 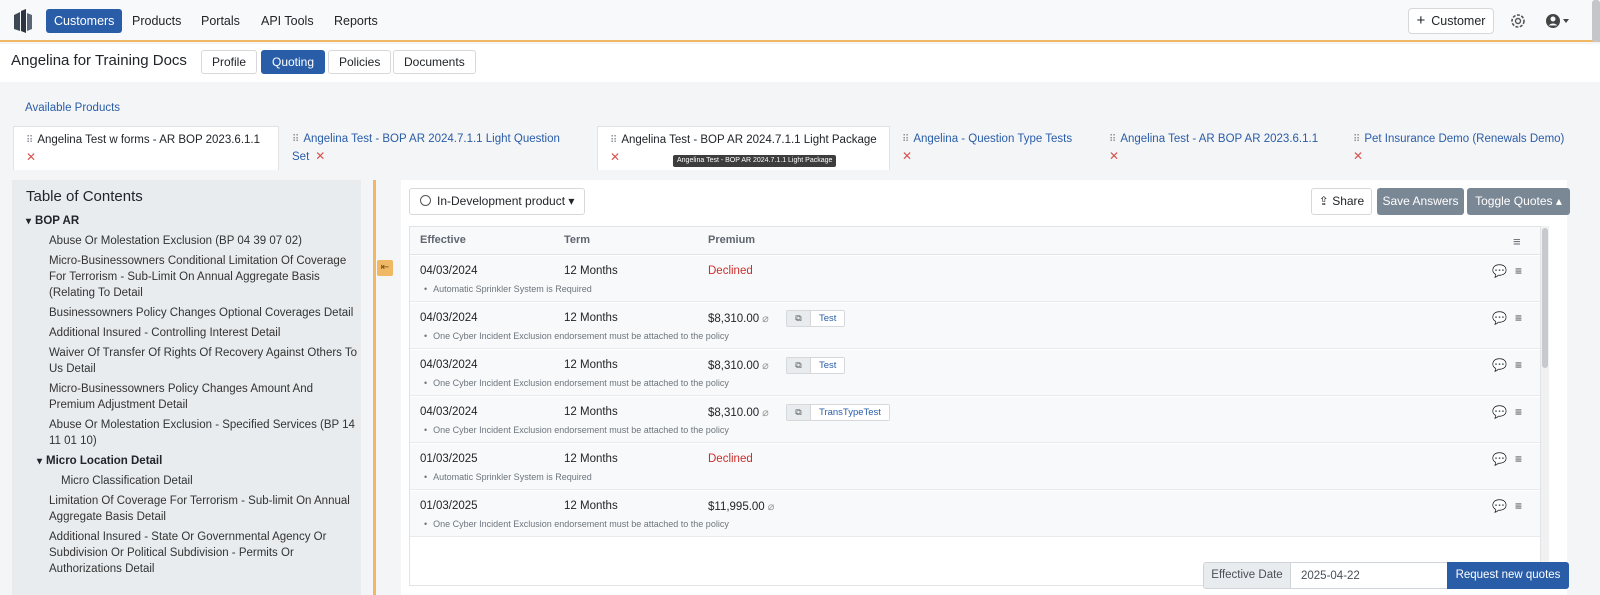 I want to click on product-tab-label: Pet Insurance Demo (Renewals Demo), so click(x=1464, y=139).